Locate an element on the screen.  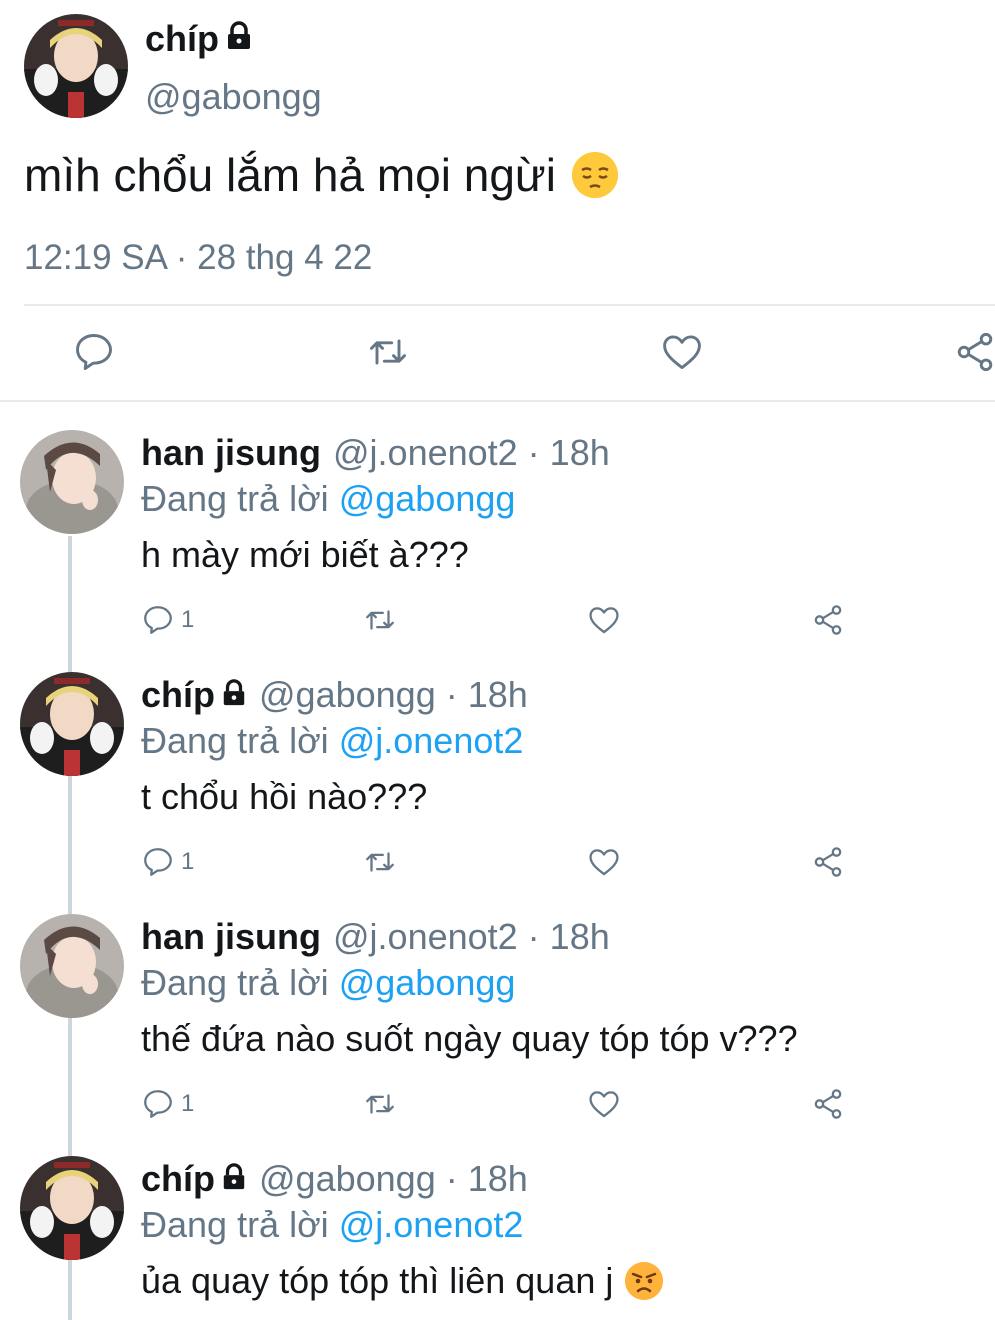
reply-text: thế đứa nào suốt ngày quay tóp tóp v??? is located at coordinates (469, 1038).